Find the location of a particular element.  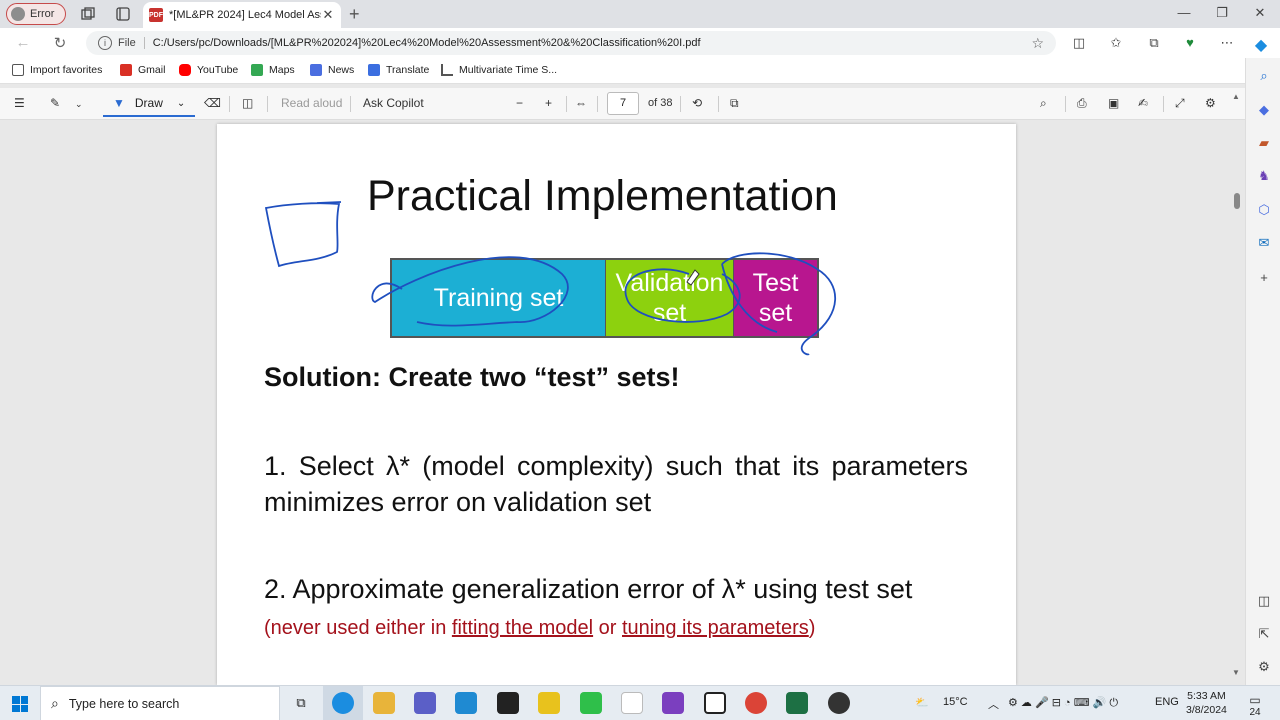

save-icon: ▣ is located at coordinates (1113, 103).